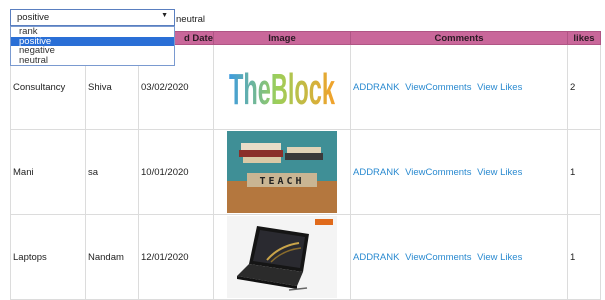  I want to click on dropdown-arrow-icon: ▼, so click(164, 15).